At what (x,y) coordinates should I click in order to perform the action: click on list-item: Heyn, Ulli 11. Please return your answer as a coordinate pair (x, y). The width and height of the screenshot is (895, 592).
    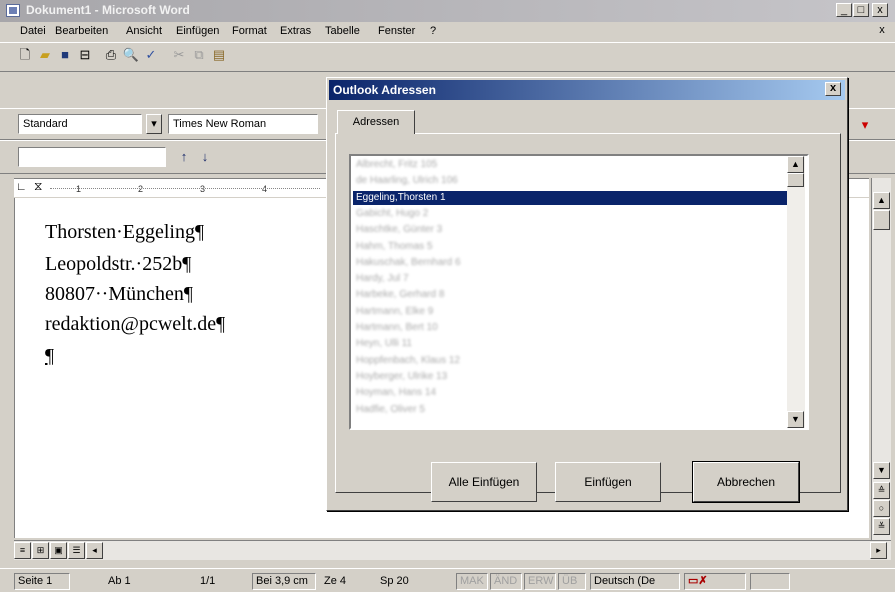
    Looking at the image, I should click on (570, 344).